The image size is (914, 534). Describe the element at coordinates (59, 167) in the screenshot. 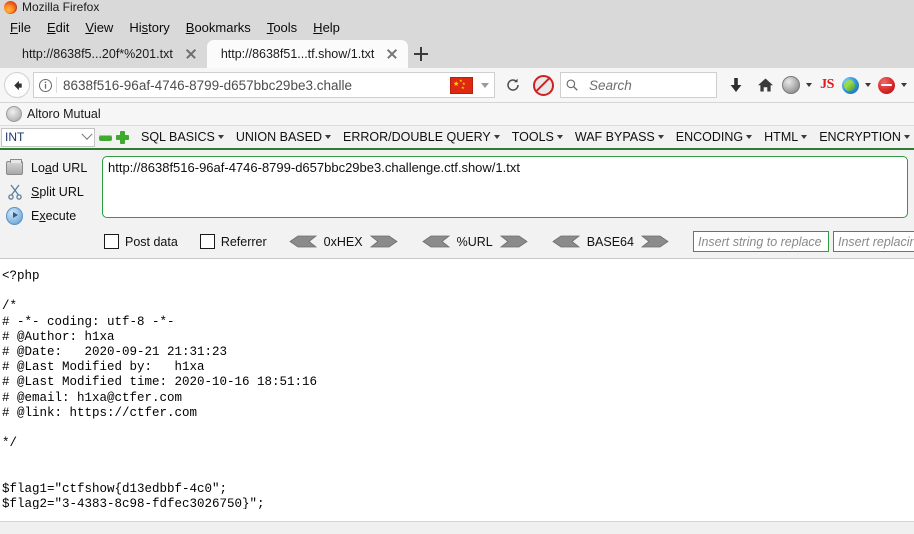

I see `action-label: Load URL` at that location.